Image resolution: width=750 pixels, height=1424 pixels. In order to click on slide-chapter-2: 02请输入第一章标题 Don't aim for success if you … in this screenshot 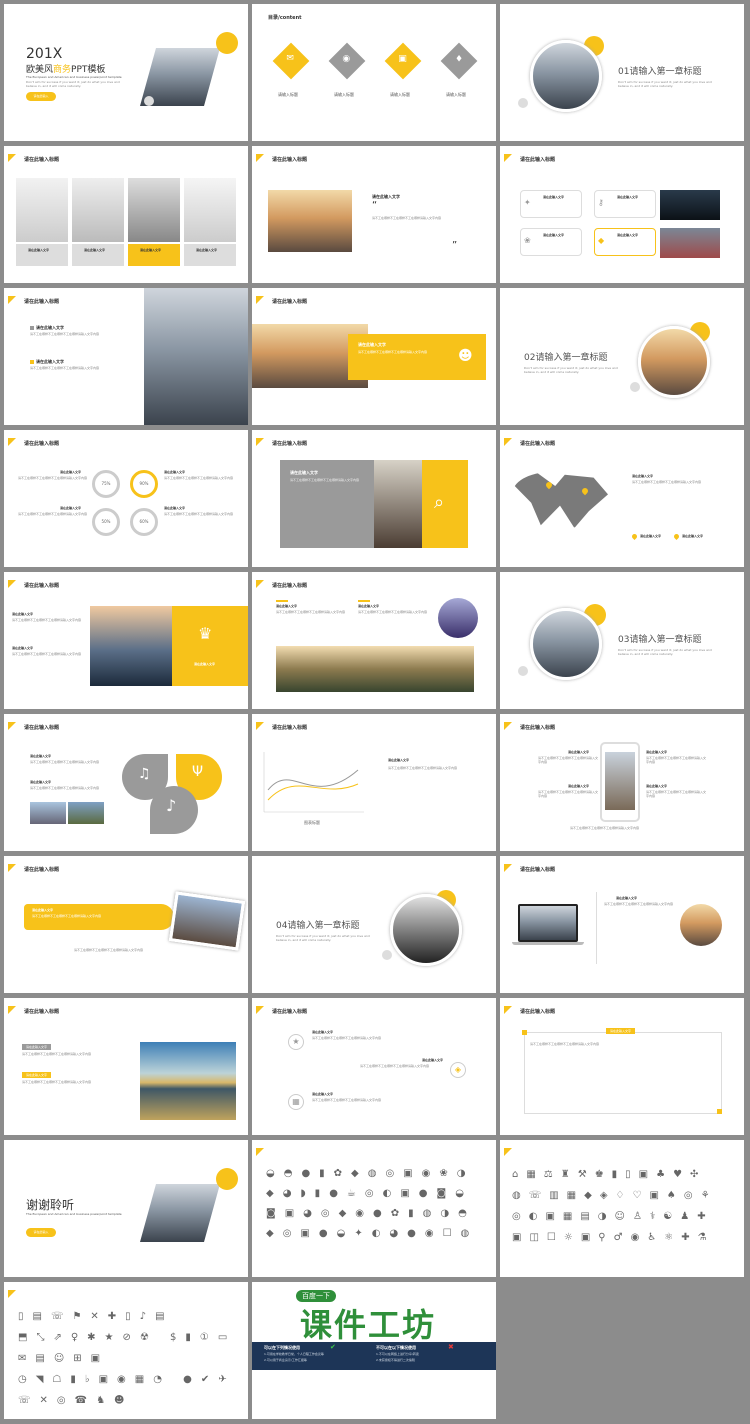, I will do `click(622, 356)`.